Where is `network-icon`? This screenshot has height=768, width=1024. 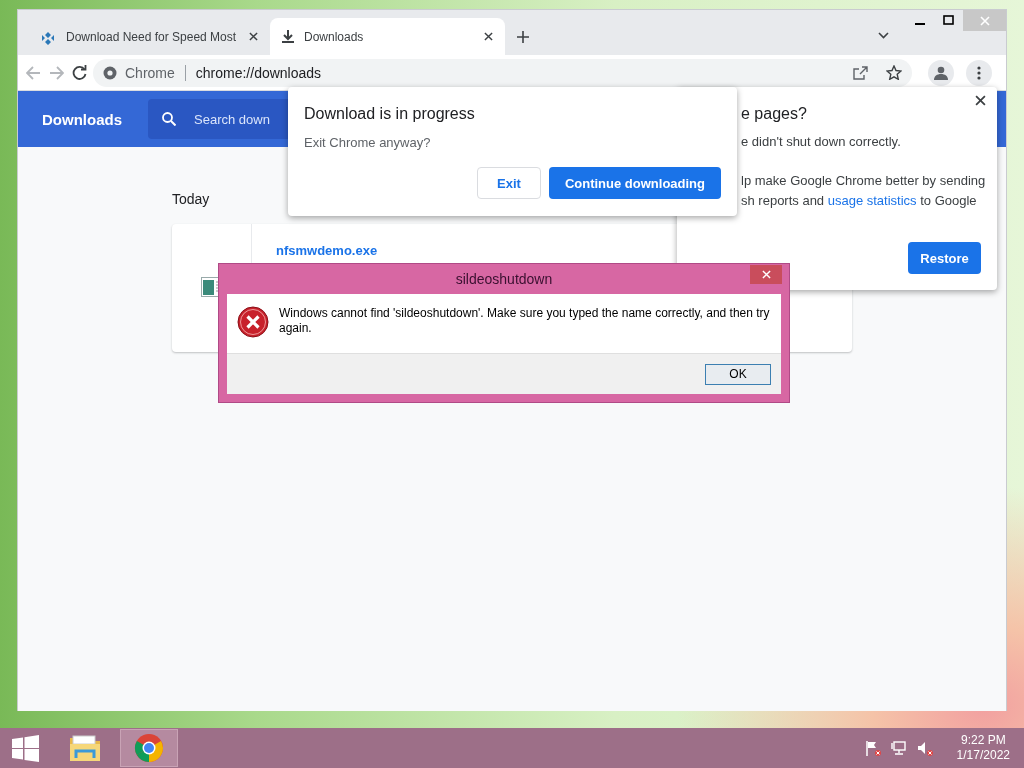 network-icon is located at coordinates (898, 748).